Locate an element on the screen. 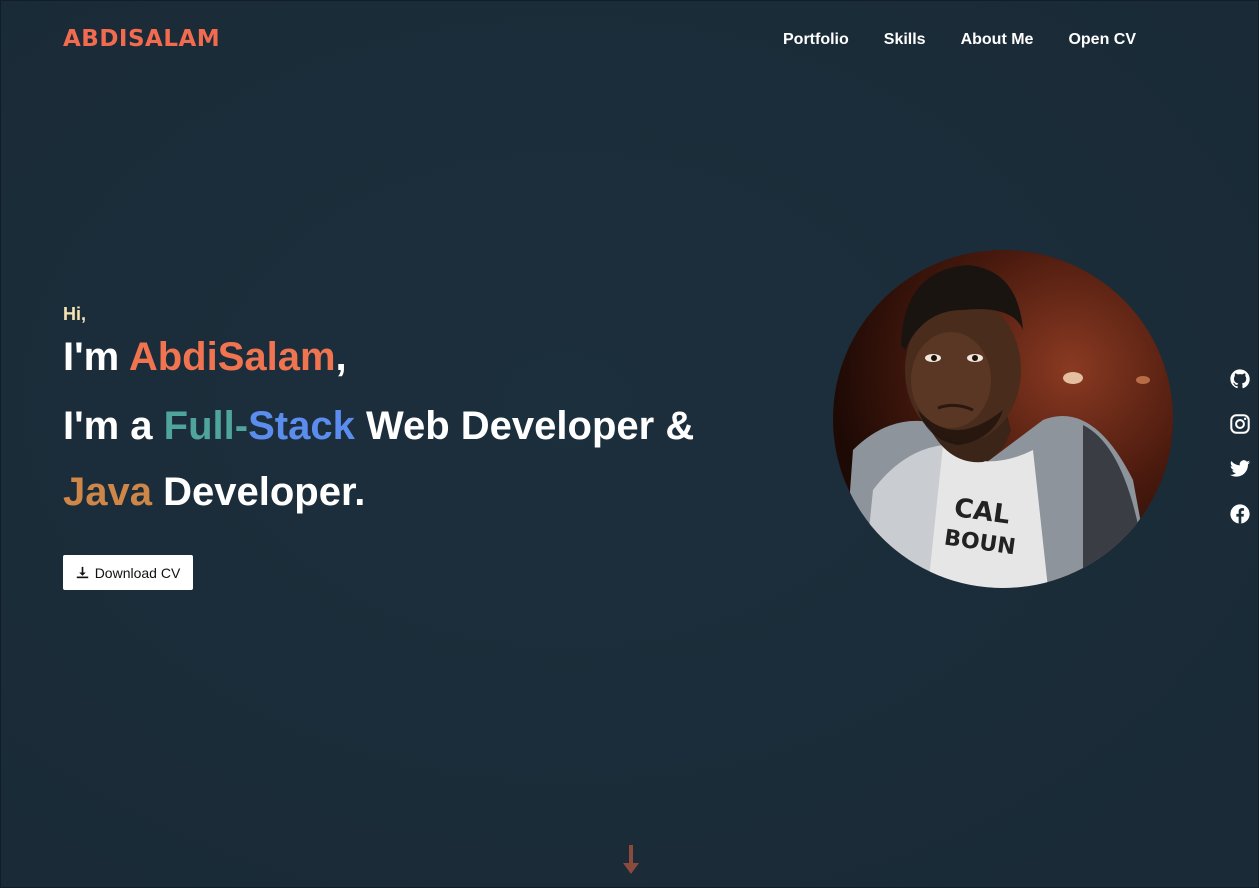  social-links is located at coordinates (1240, 446).